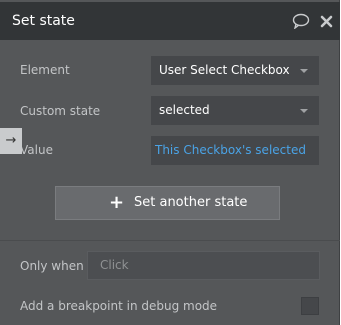 This screenshot has width=341, height=325. I want to click on value-expression-text: This Checkbox's selected, so click(230, 150).